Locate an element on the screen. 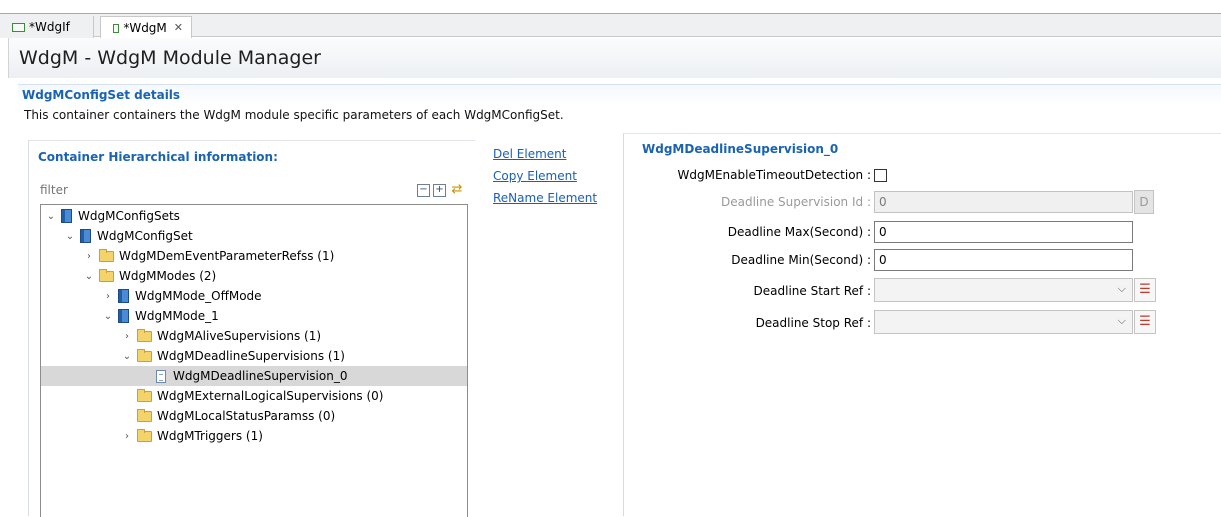 This screenshot has height=517, width=1221. tab-wdgif: *WdgIf is located at coordinates (47, 27).